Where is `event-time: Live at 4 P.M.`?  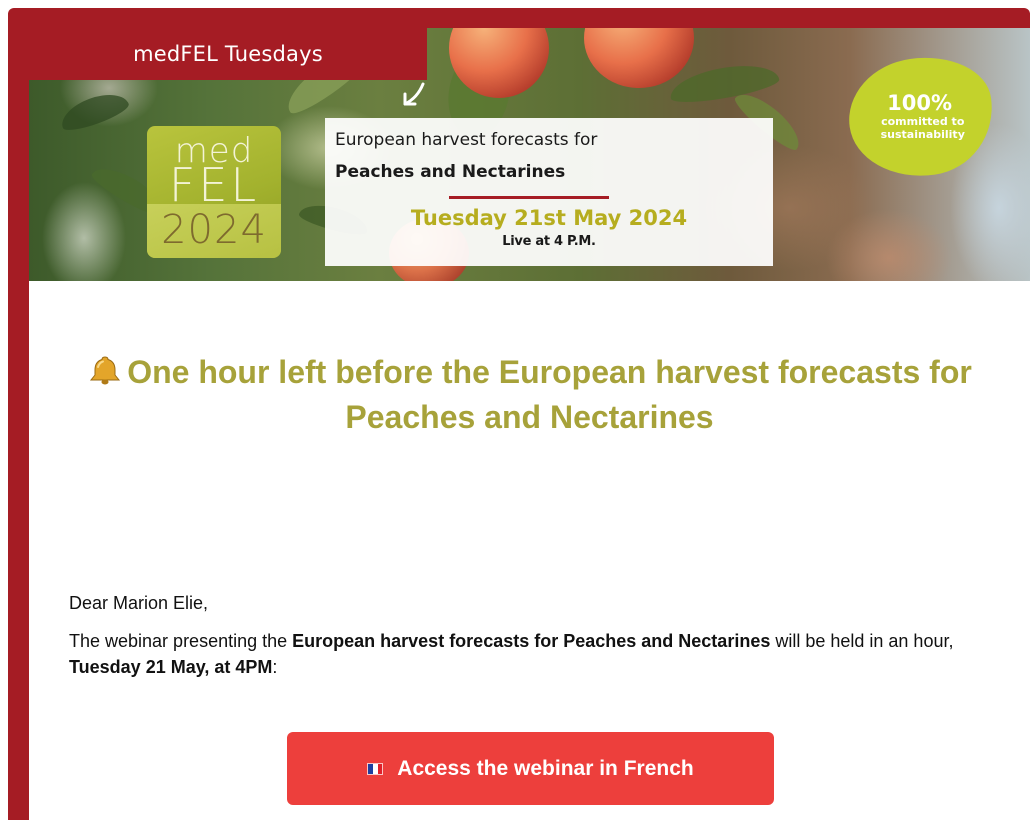
event-time: Live at 4 P.M. is located at coordinates (549, 241).